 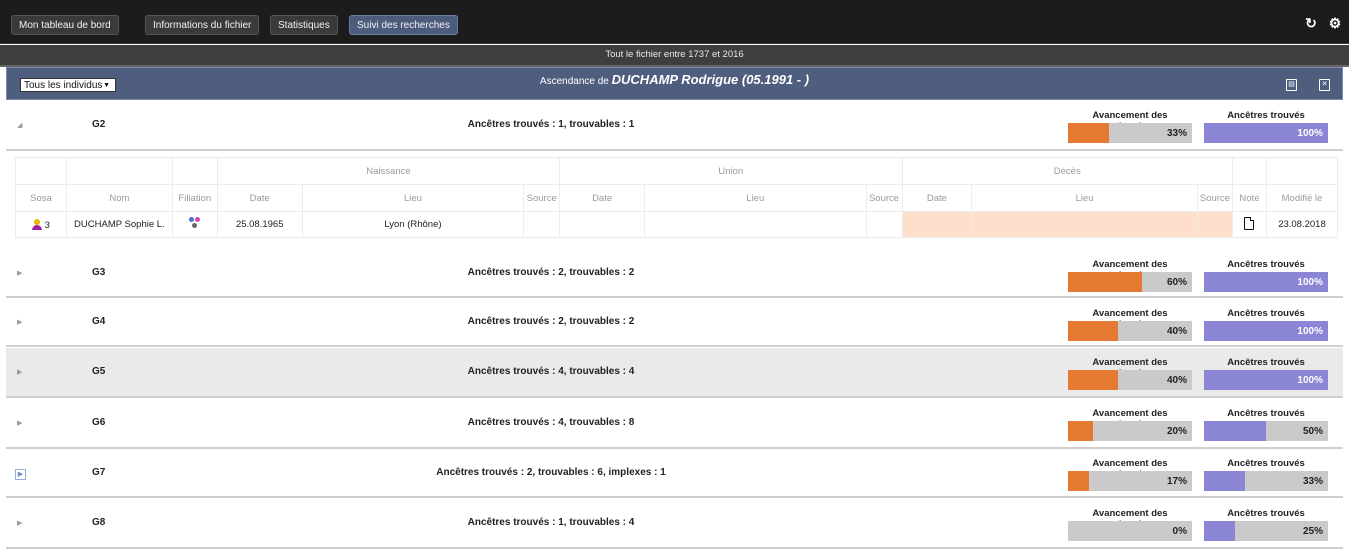 What do you see at coordinates (1266, 481) in the screenshot?
I see `ancestors-found-bar: 33%` at bounding box center [1266, 481].